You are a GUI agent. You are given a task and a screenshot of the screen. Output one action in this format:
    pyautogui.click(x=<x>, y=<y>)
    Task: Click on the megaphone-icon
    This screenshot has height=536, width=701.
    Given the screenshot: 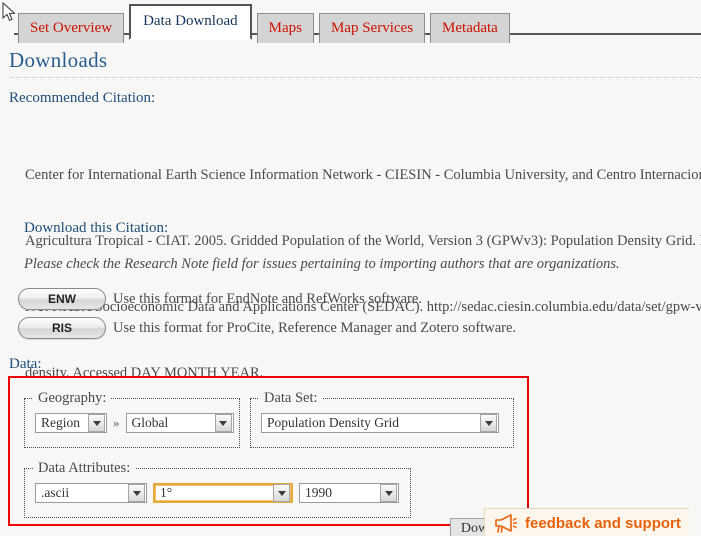 What is the action you would take?
    pyautogui.click(x=506, y=523)
    